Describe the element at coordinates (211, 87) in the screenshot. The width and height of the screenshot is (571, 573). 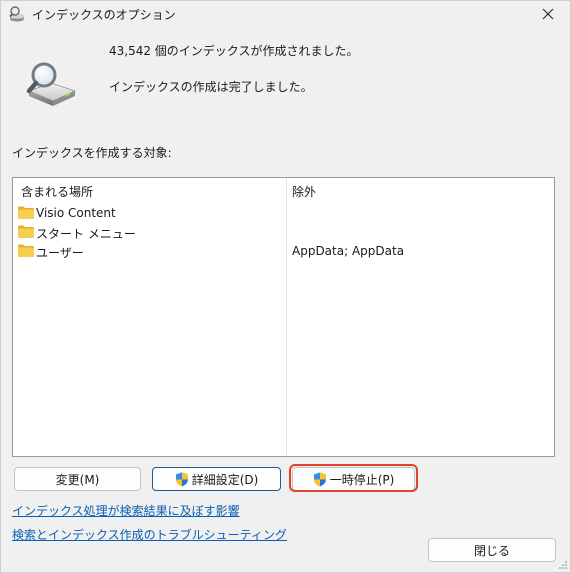
I see `index-status-text: インデックスの作成は完了しました。` at that location.